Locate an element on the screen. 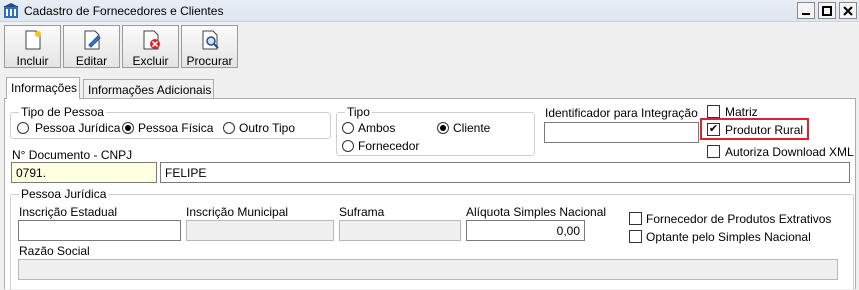  documento-label: N° Documento - CNPJ is located at coordinates (72, 155).